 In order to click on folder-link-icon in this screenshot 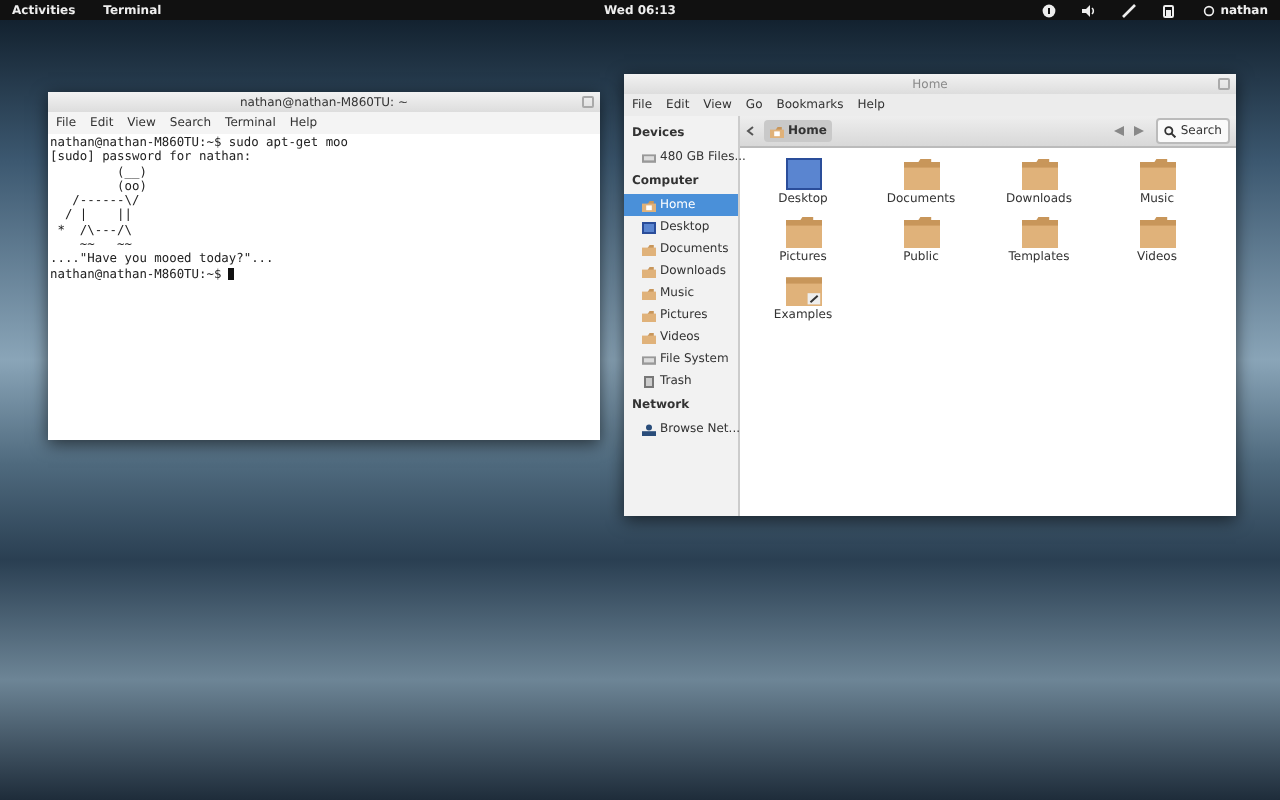, I will do `click(803, 290)`.